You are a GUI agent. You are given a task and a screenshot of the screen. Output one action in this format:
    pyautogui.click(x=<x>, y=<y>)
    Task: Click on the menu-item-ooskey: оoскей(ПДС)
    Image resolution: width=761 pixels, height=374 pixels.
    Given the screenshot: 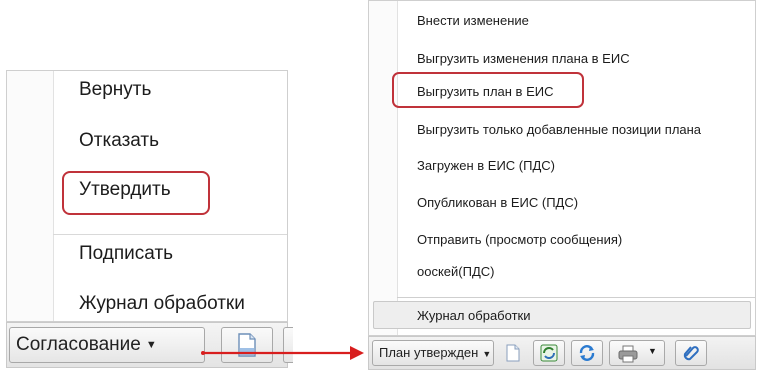 What is the action you would take?
    pyautogui.click(x=455, y=271)
    